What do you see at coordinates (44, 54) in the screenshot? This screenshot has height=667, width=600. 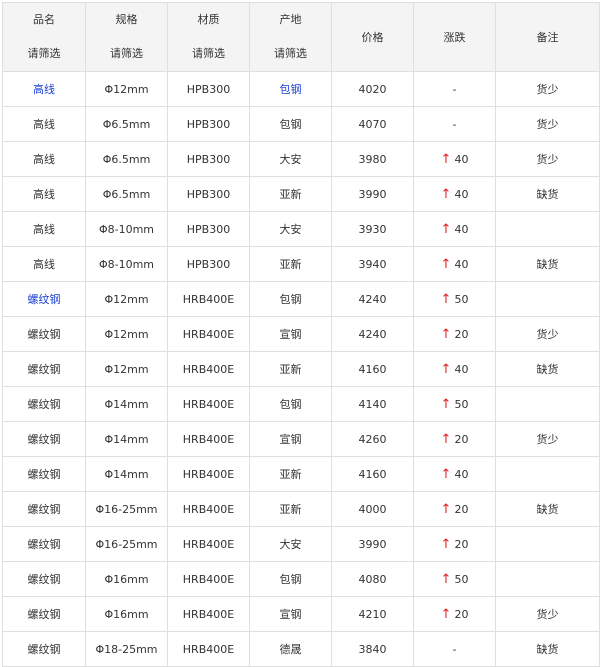 I see `name-filter: 请筛选` at bounding box center [44, 54].